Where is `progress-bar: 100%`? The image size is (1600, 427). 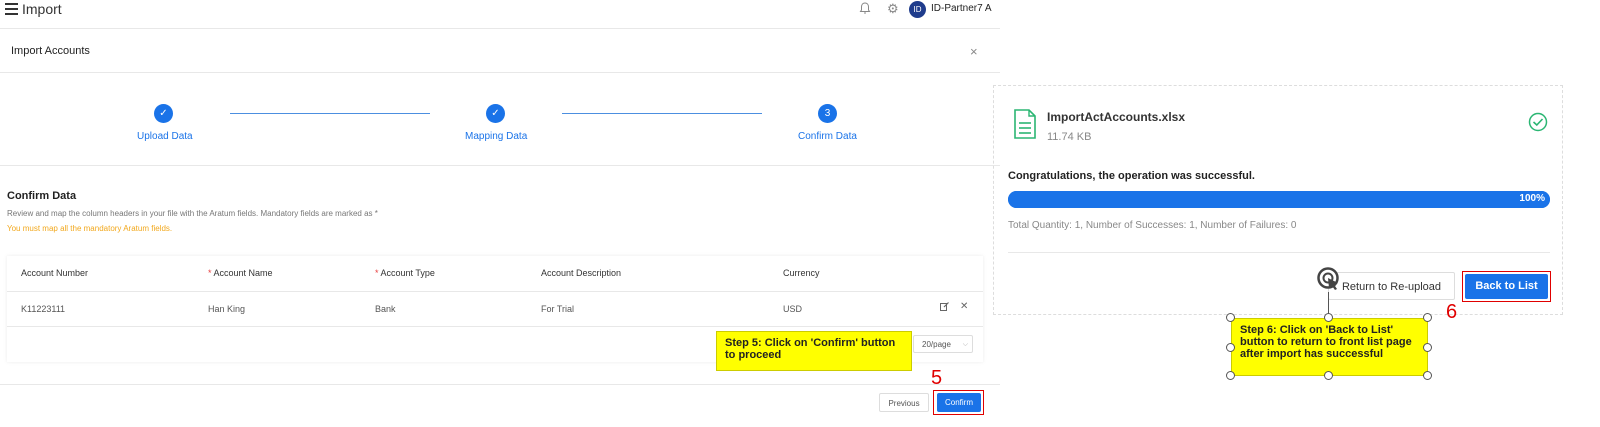 progress-bar: 100% is located at coordinates (1279, 199).